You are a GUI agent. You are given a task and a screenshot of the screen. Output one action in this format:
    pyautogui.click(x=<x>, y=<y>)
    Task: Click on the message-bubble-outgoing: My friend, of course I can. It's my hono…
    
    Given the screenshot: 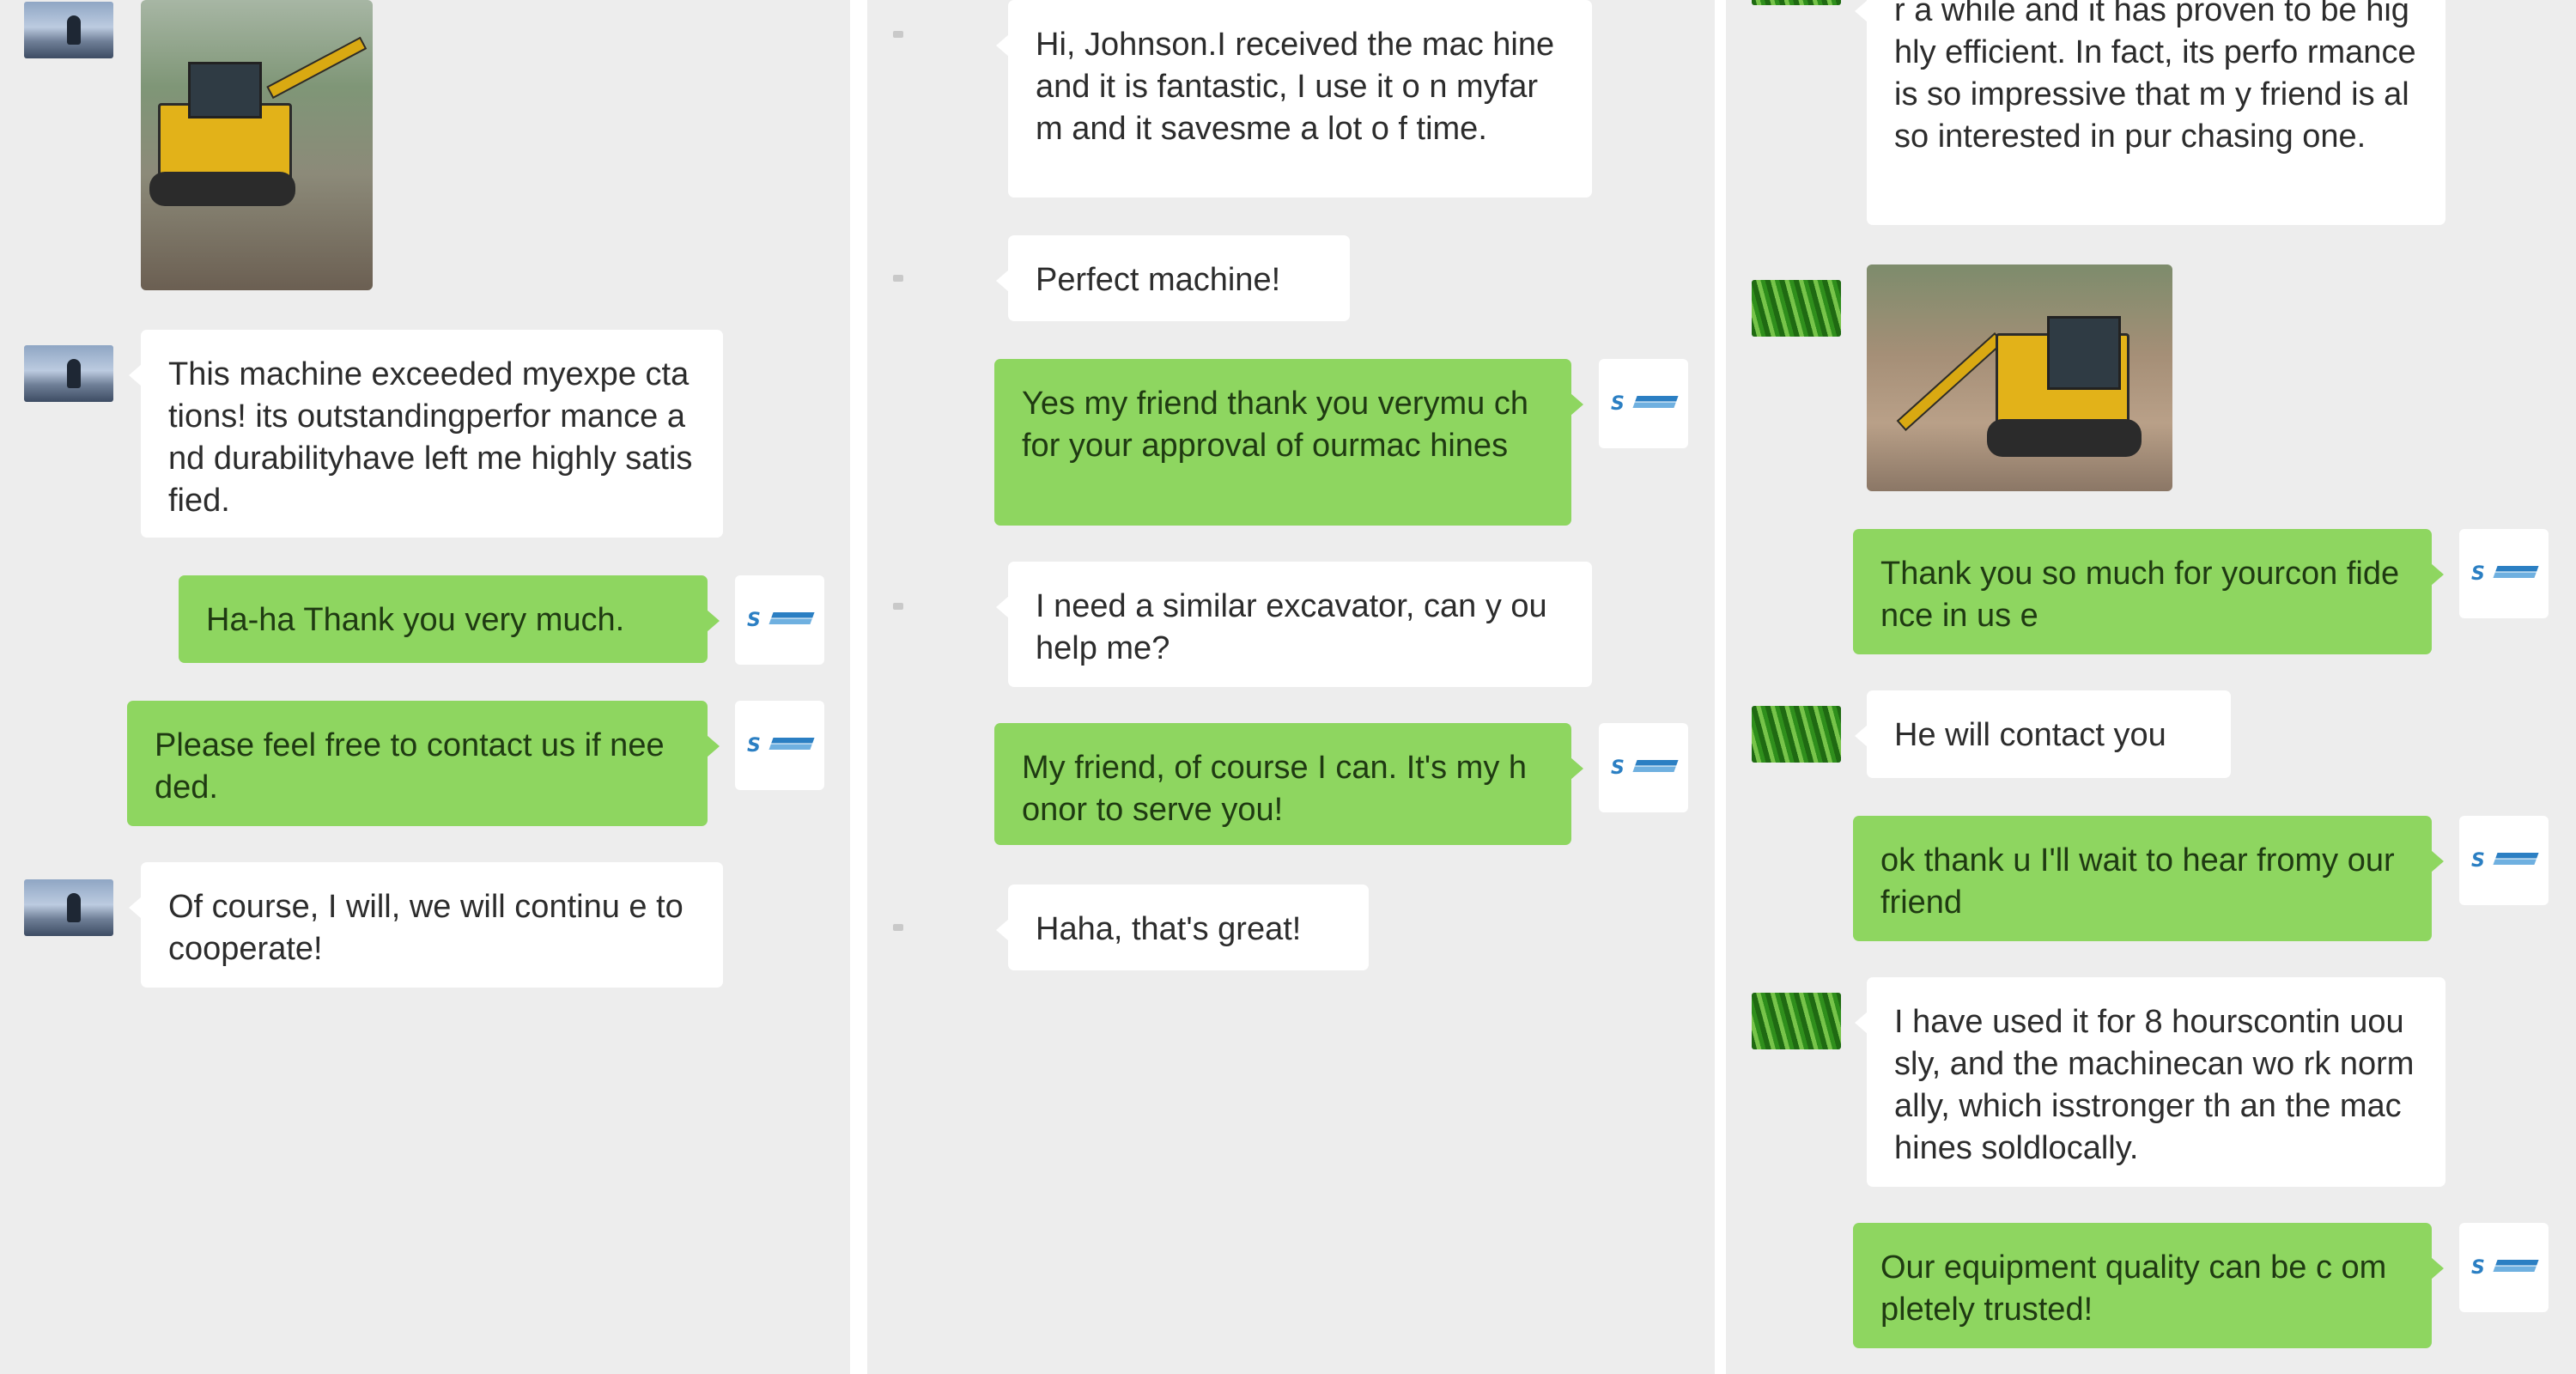 What is the action you would take?
    pyautogui.click(x=1288, y=784)
    